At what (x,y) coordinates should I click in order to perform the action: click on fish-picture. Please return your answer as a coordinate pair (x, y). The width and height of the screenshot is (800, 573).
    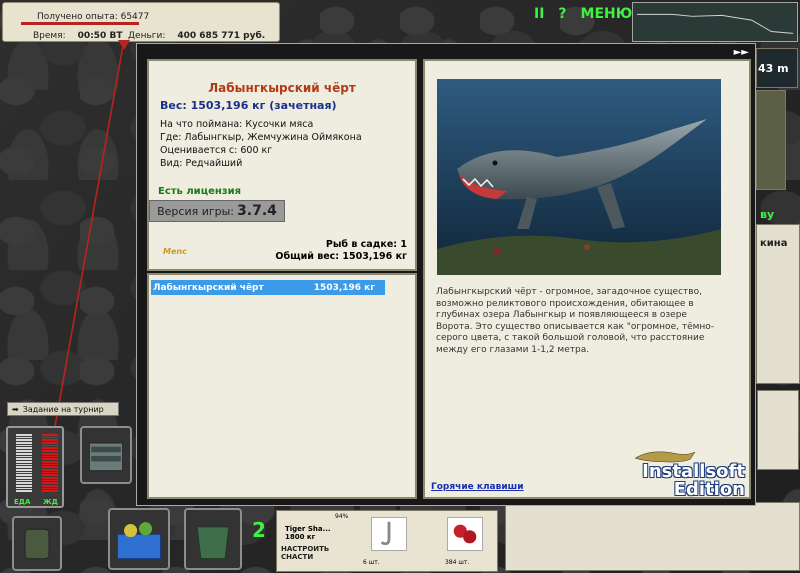
    Looking at the image, I should click on (579, 177).